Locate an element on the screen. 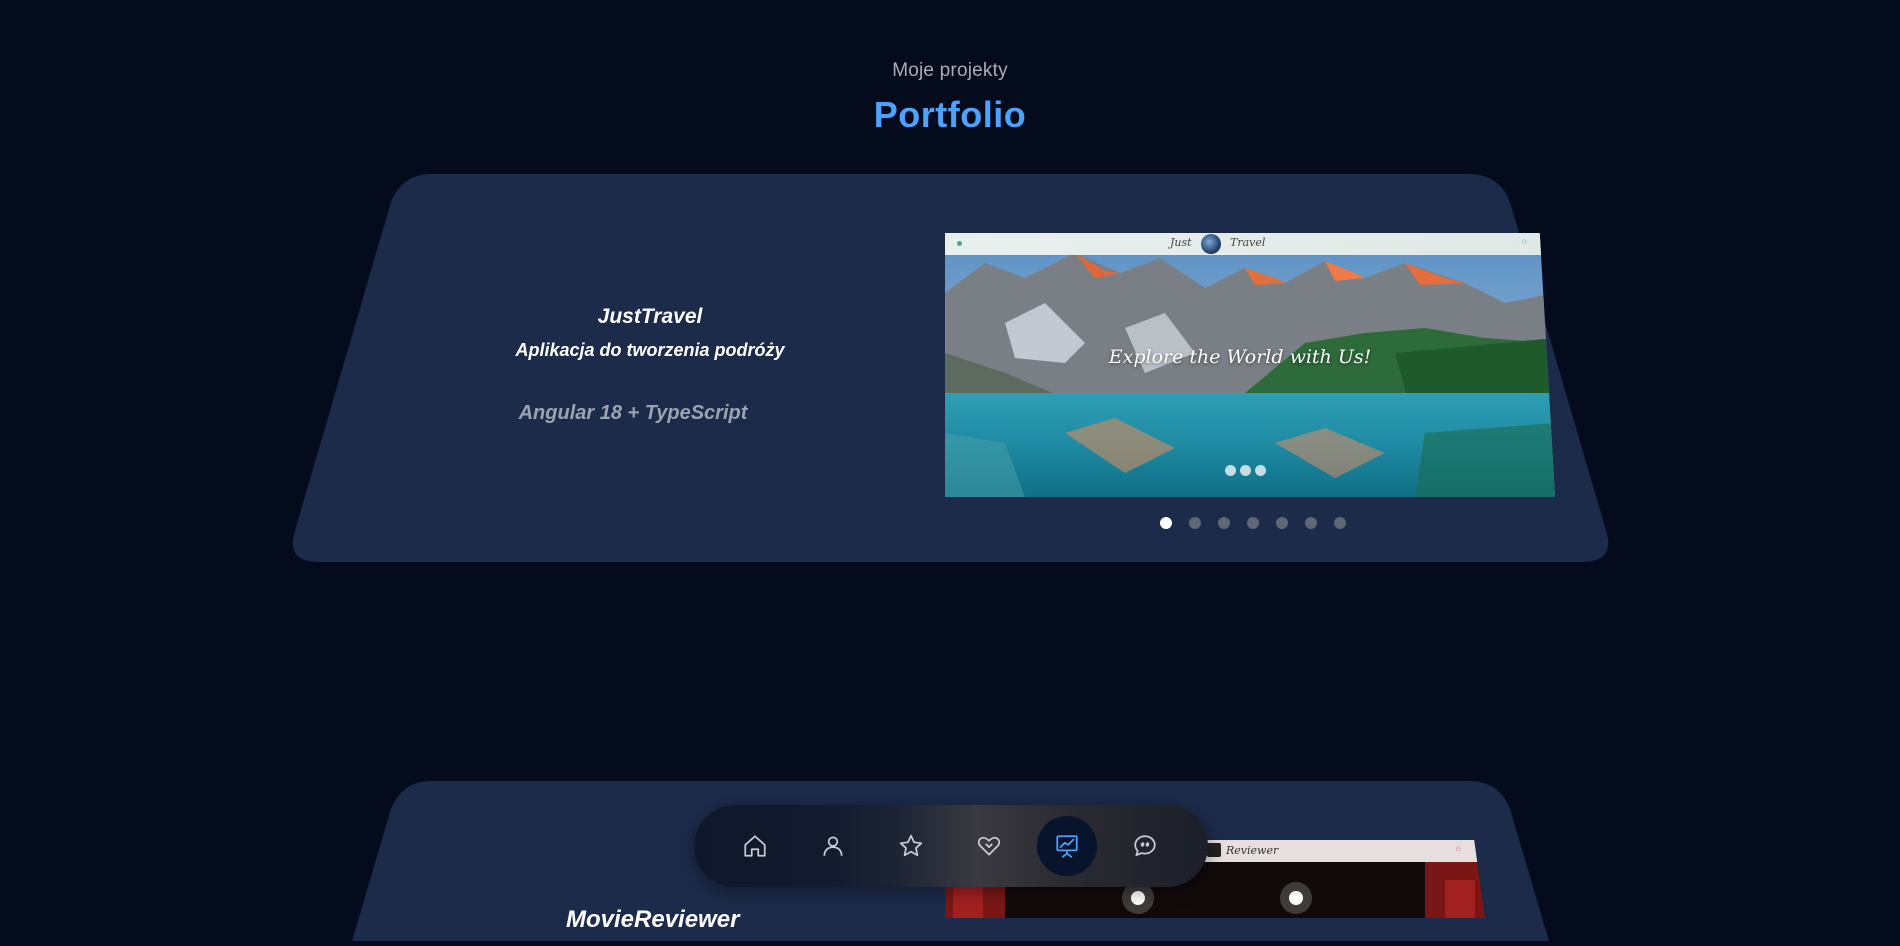 The height and width of the screenshot is (946, 1900). nav-home is located at coordinates (755, 846).